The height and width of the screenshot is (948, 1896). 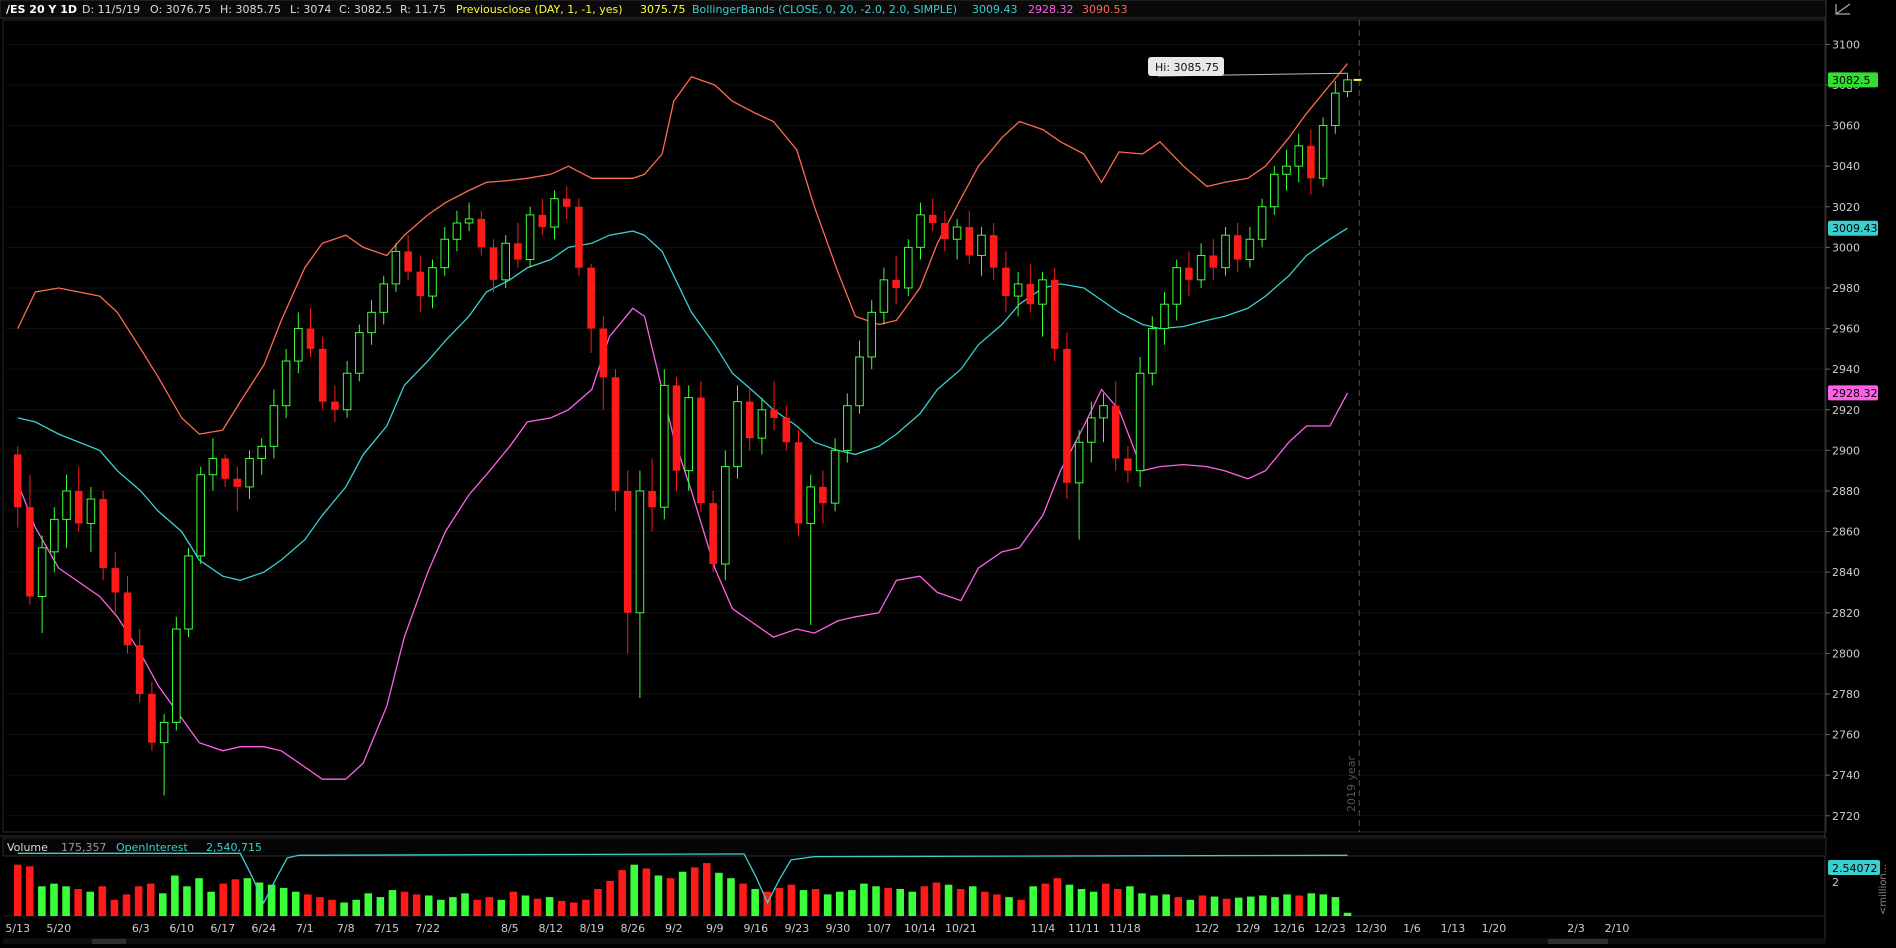 I want to click on x-tick-label: 11/18, so click(x=1125, y=928).